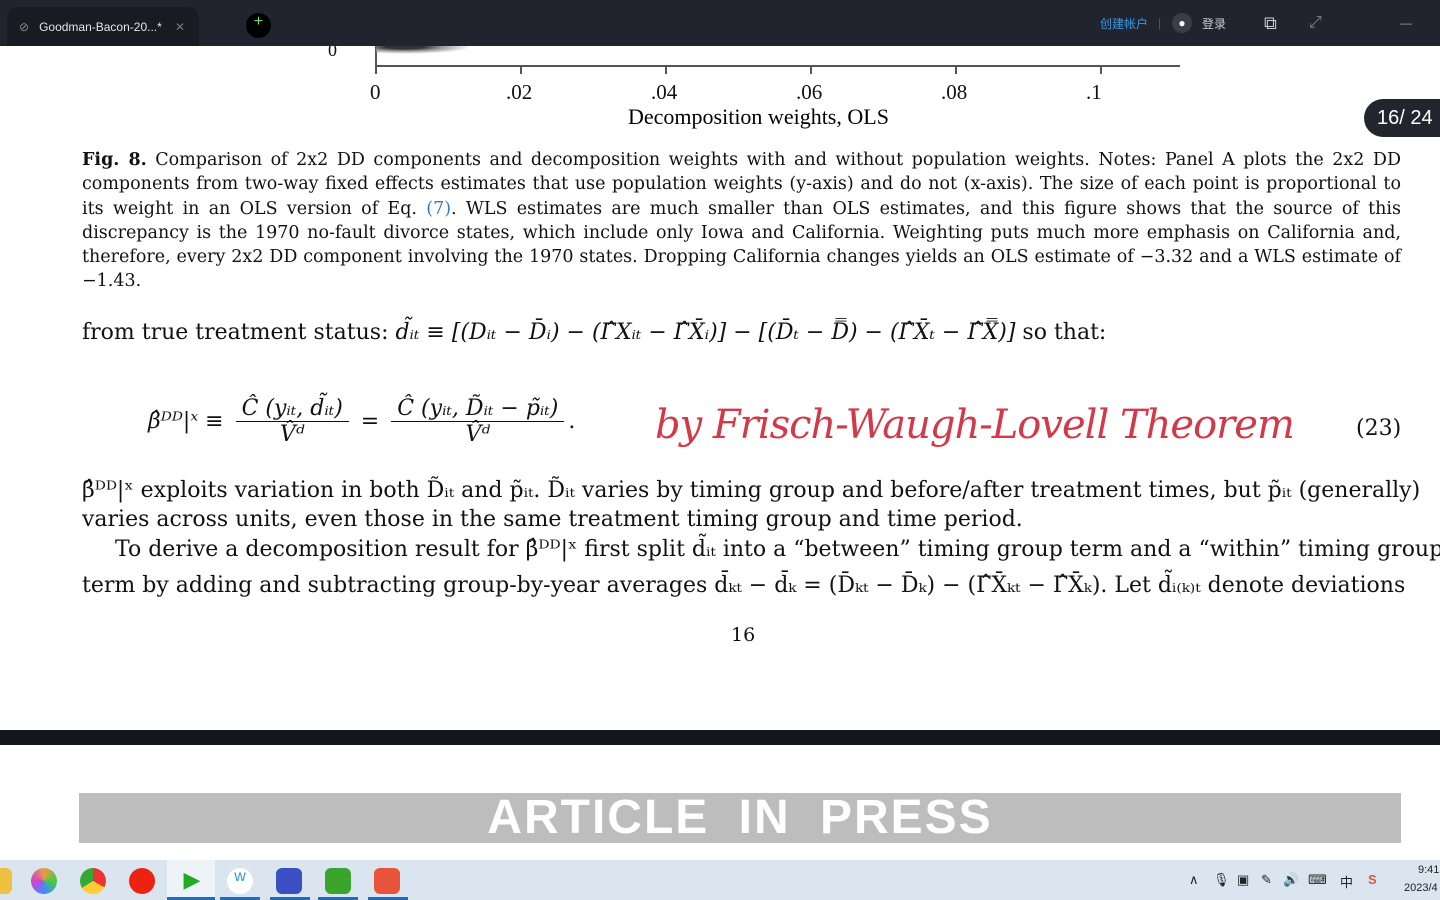 This screenshot has width=1440, height=900. Describe the element at coordinates (1421, 888) in the screenshot. I see `clock-date: 2023/4` at that location.